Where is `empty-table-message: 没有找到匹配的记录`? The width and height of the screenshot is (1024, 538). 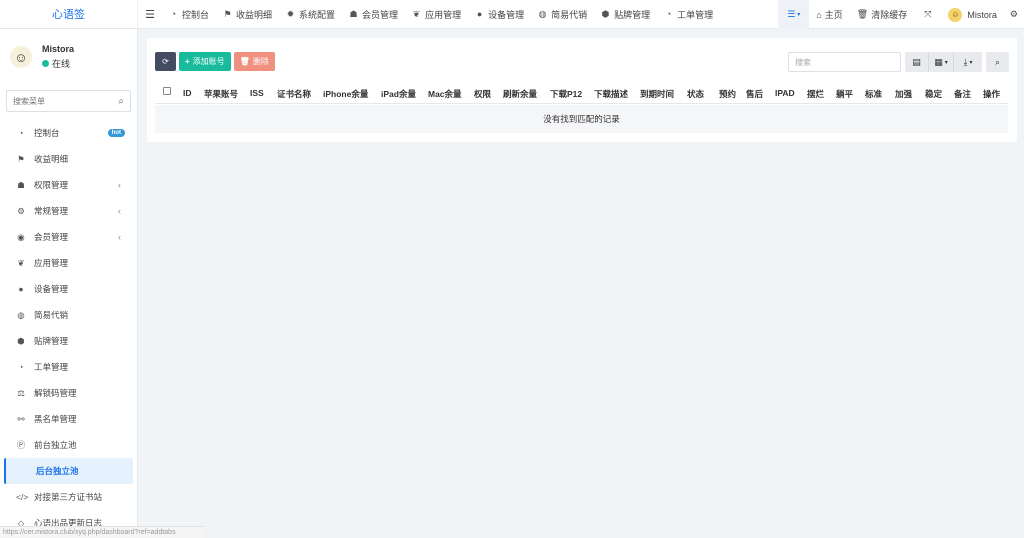 empty-table-message: 没有找到匹配的记录 is located at coordinates (581, 119).